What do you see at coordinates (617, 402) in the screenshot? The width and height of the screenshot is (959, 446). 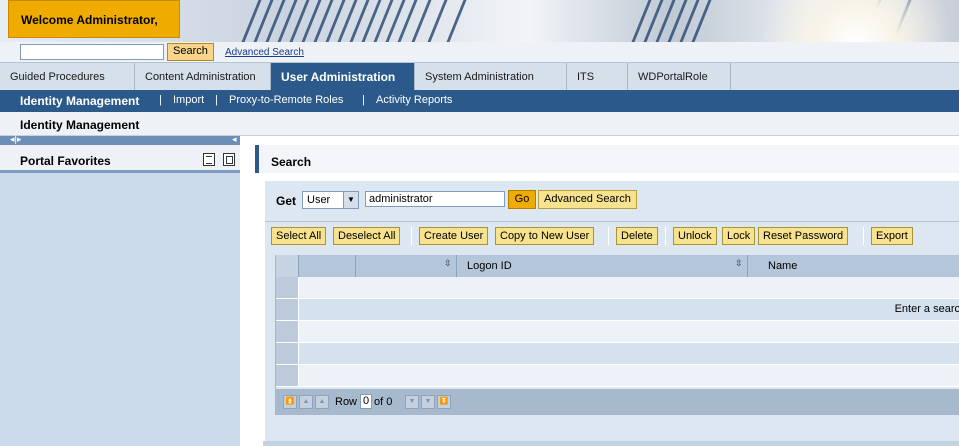 I see `table-pager: ⏫ ▲ ▲ Row 0 of 0 ▼ ▼ ⏬` at bounding box center [617, 402].